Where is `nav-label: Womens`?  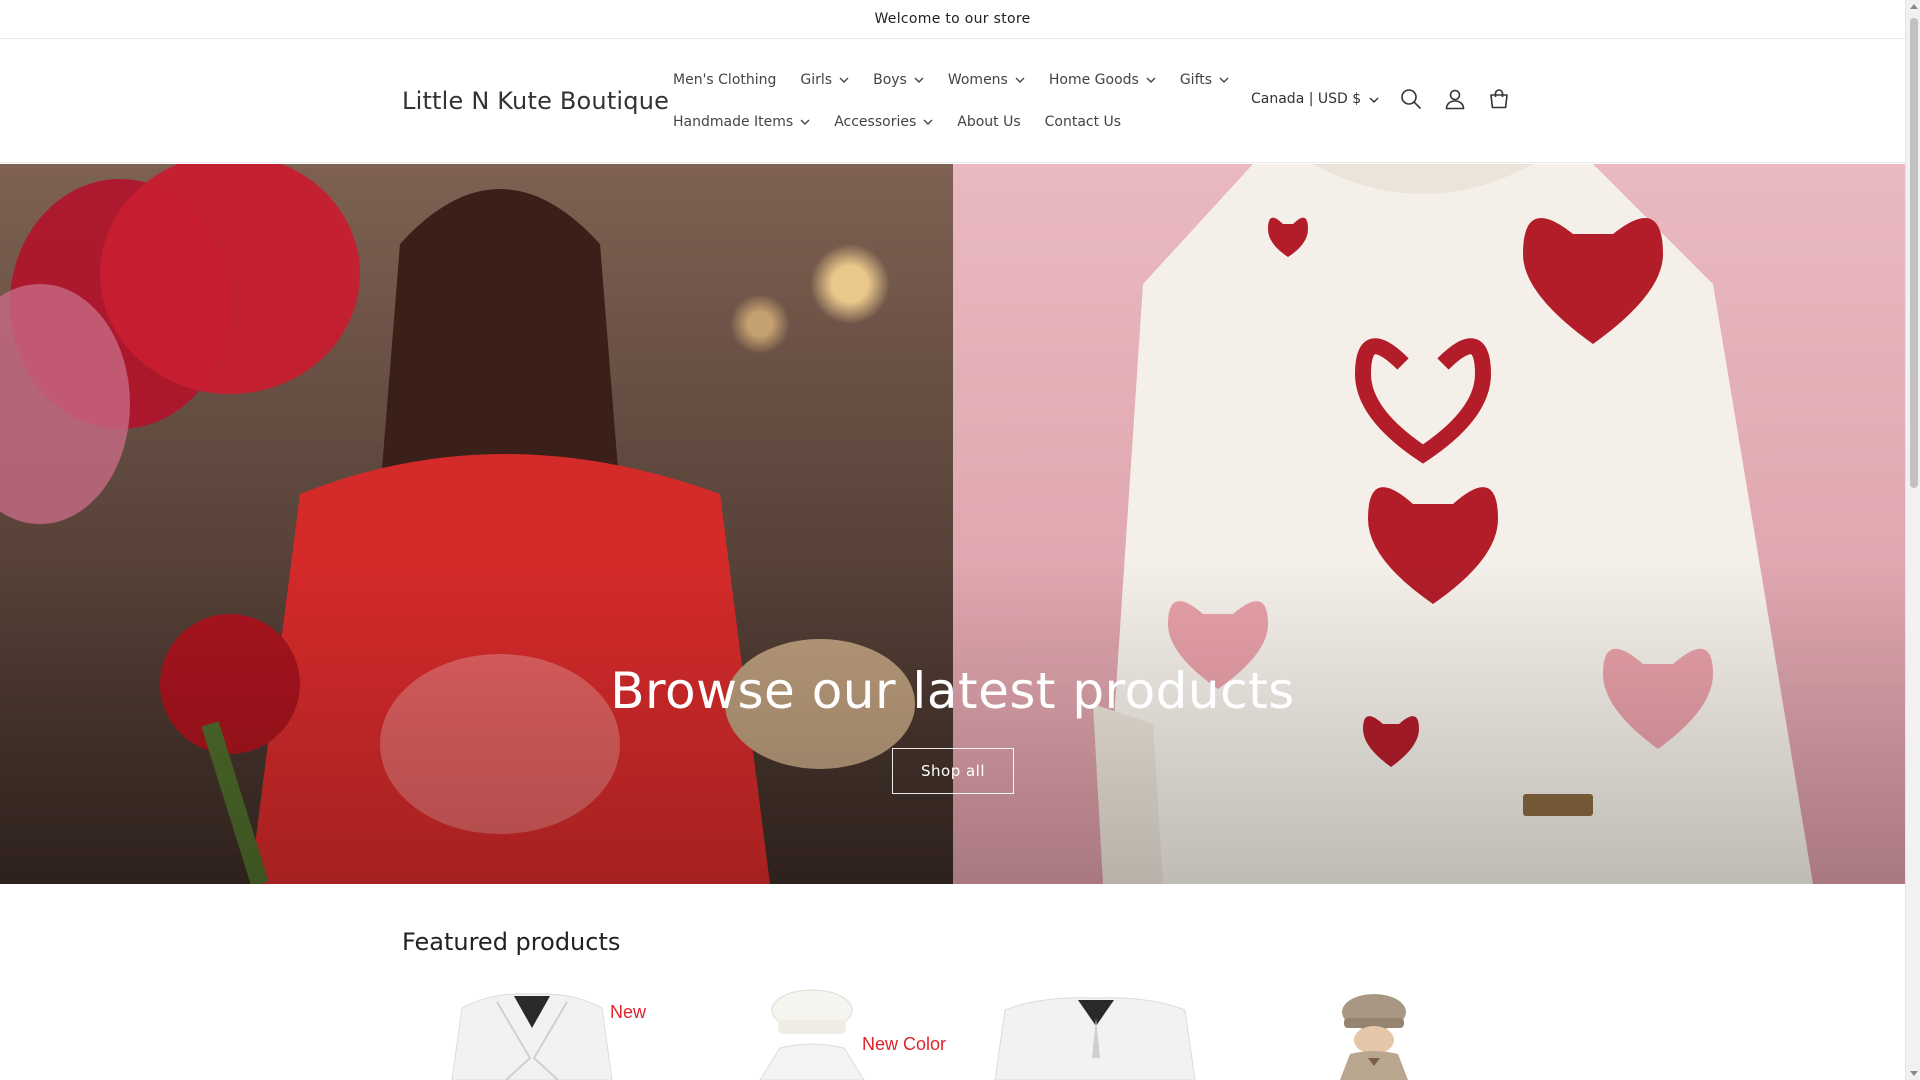
nav-label: Womens is located at coordinates (977, 80).